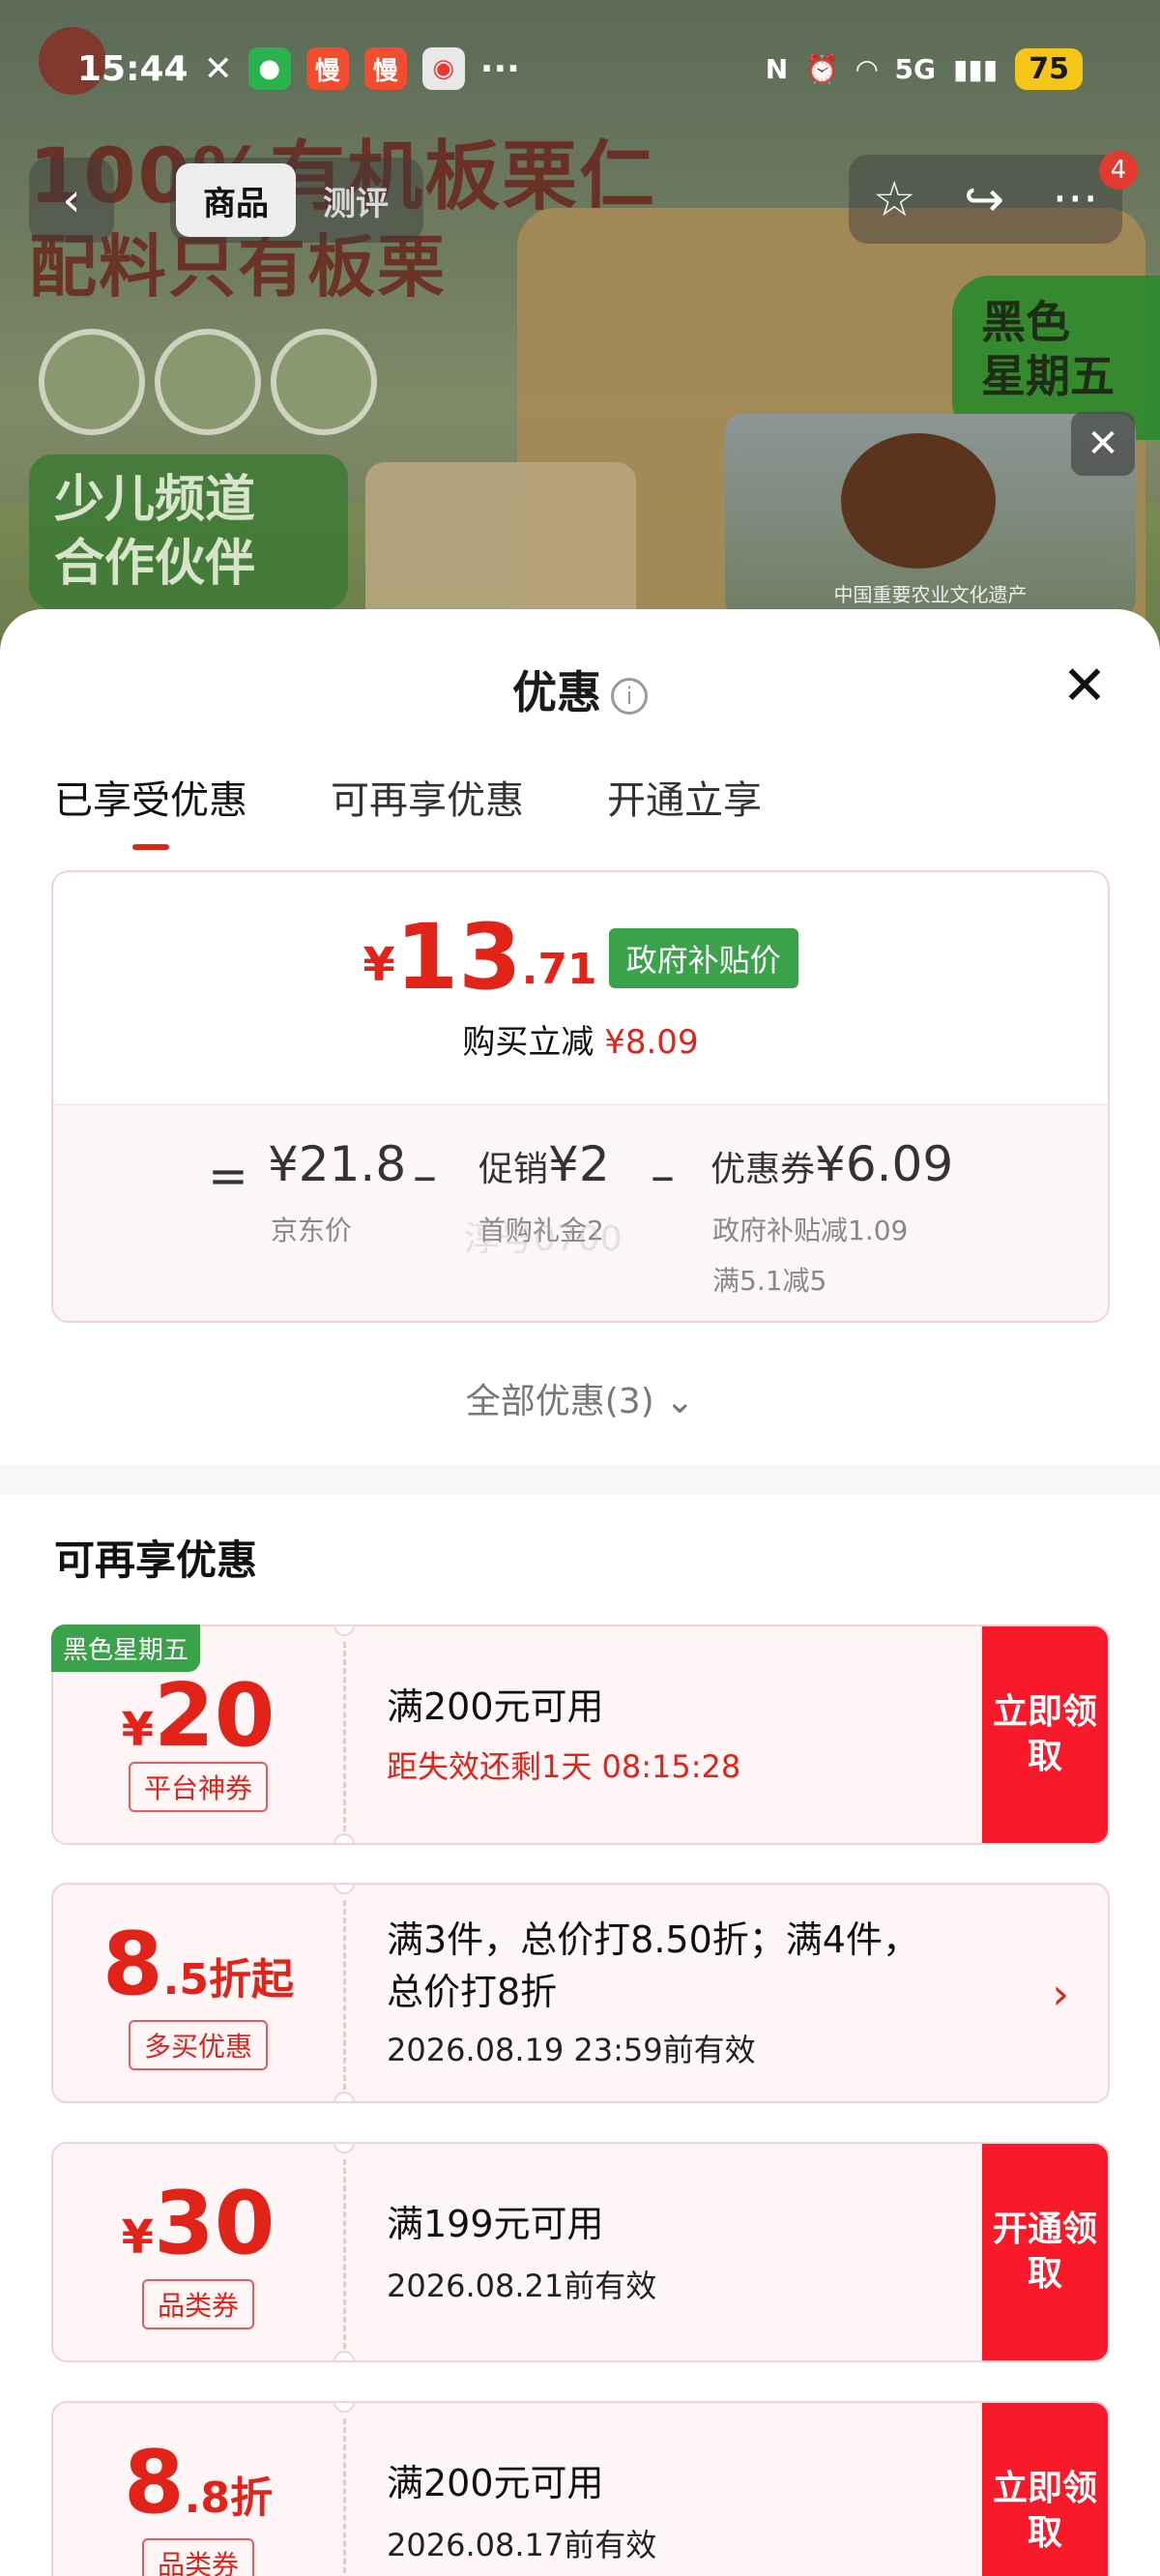  I want to click on video-close-button: ✕, so click(1103, 444).